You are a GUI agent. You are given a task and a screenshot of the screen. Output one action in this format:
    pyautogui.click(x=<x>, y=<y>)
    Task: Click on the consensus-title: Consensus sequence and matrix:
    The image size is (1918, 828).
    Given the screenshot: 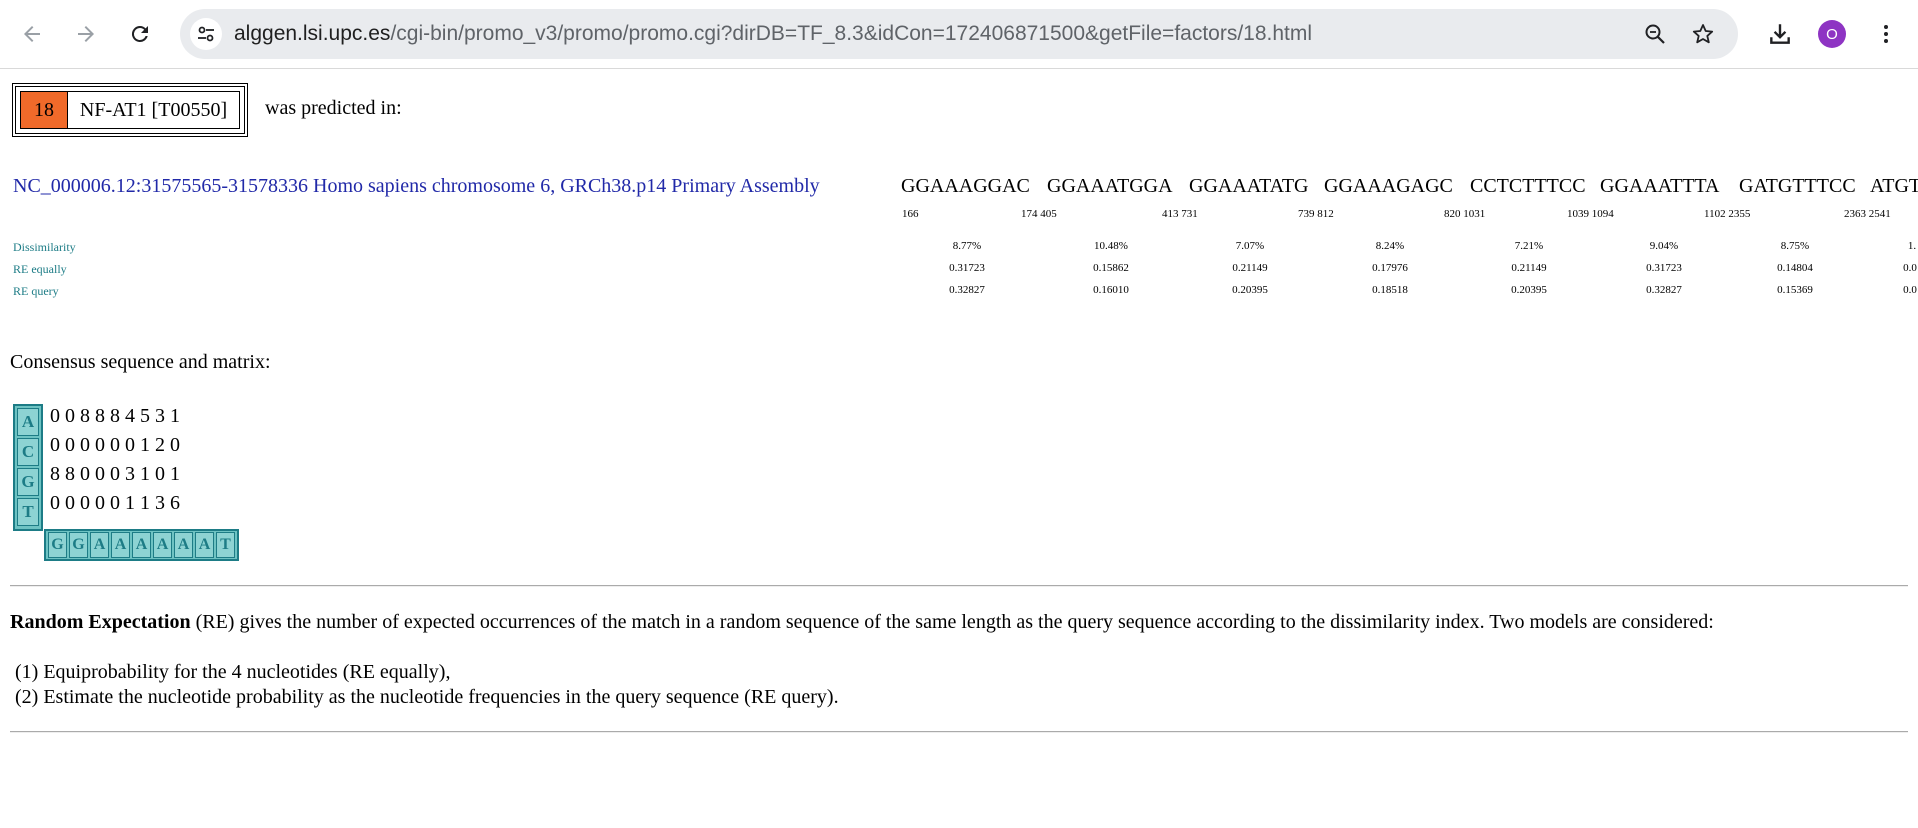 What is the action you would take?
    pyautogui.click(x=140, y=362)
    